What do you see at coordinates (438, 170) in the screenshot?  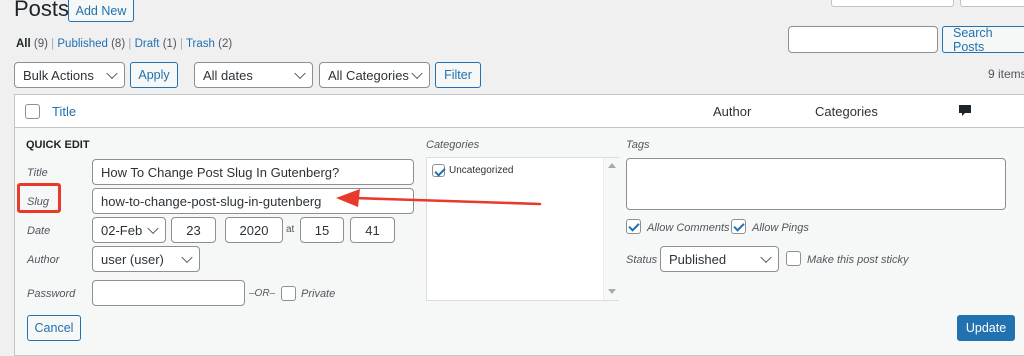 I see `uncategorized-checkbox` at bounding box center [438, 170].